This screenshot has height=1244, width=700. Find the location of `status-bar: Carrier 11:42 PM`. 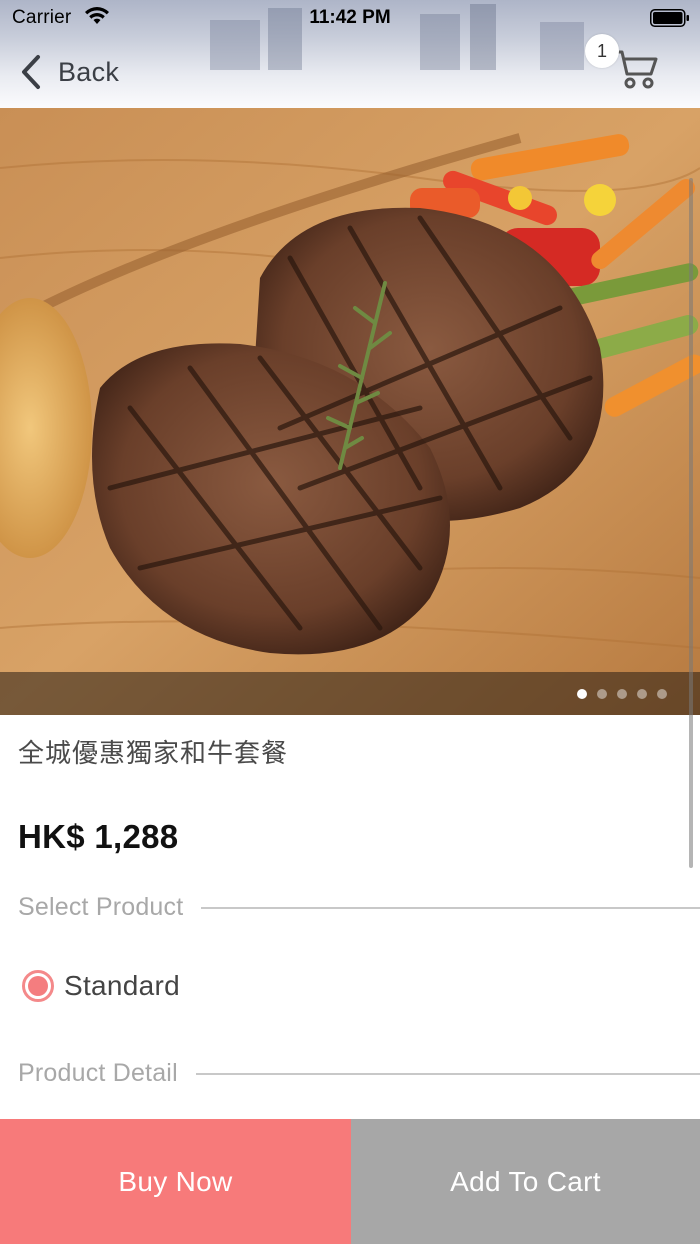

status-bar: Carrier 11:42 PM is located at coordinates (350, 18).